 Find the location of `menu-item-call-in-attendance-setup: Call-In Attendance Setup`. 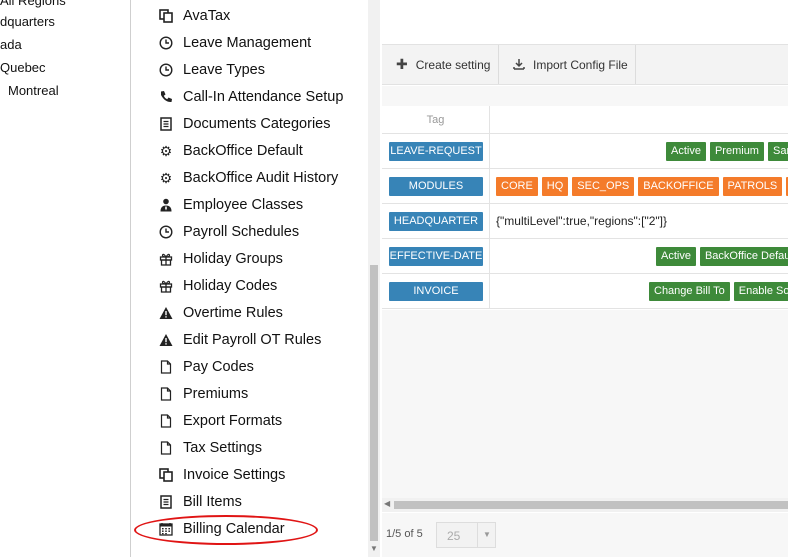

menu-item-call-in-attendance-setup: Call-In Attendance Setup is located at coordinates (250, 97).